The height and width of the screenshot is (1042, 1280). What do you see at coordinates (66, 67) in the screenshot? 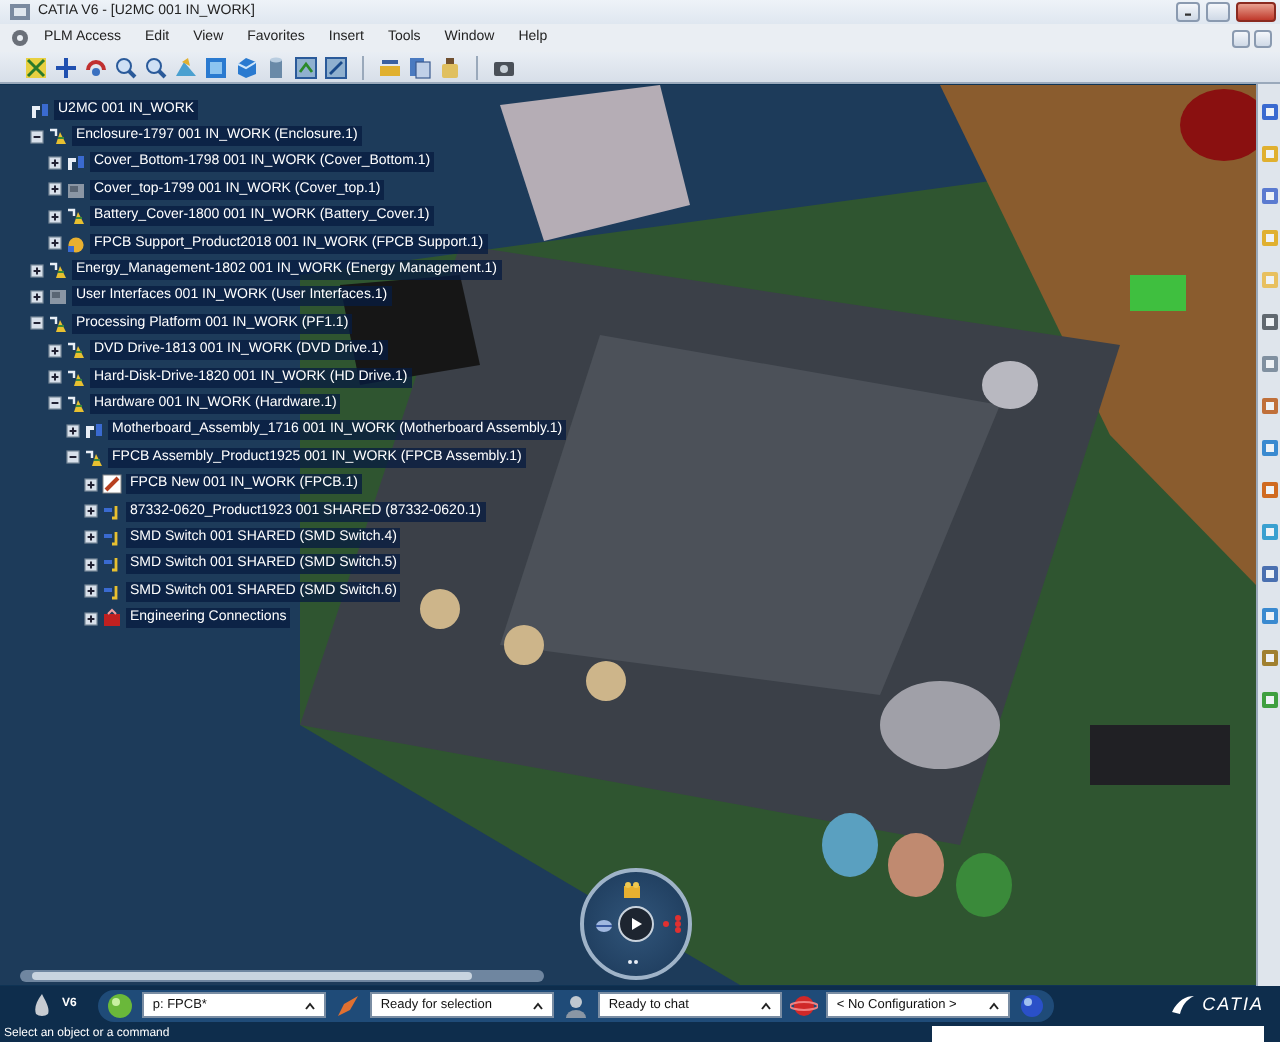
I see `move-icon` at bounding box center [66, 67].